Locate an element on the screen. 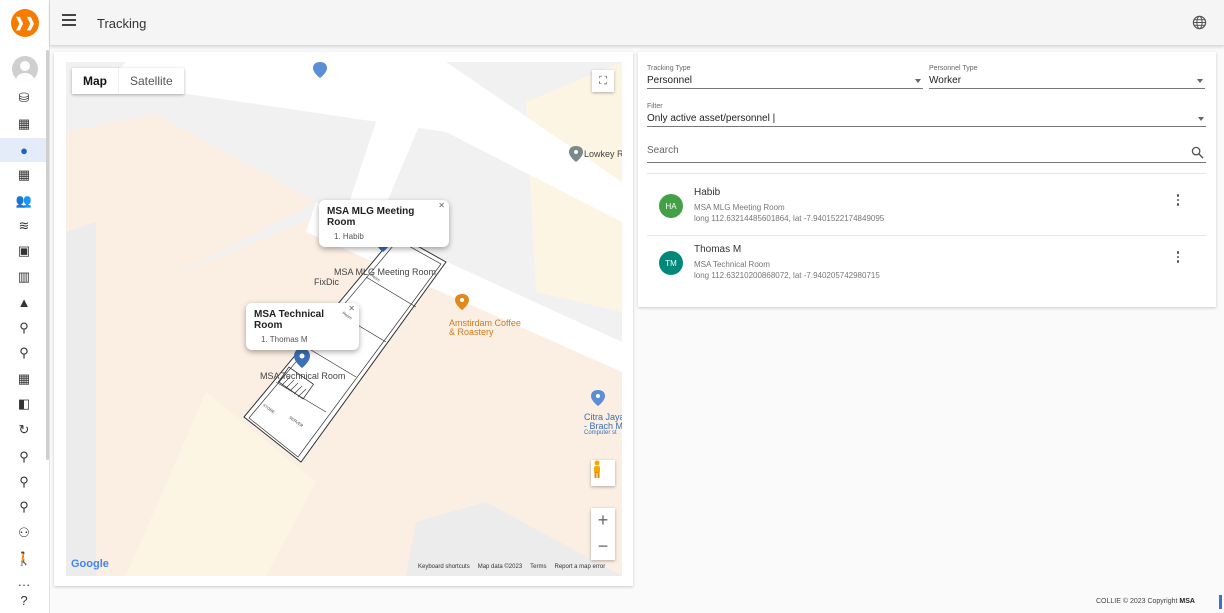 The width and height of the screenshot is (1224, 613). popup-technical-room: MSA Technical Room 1. Thomas M ✕ is located at coordinates (302, 326).